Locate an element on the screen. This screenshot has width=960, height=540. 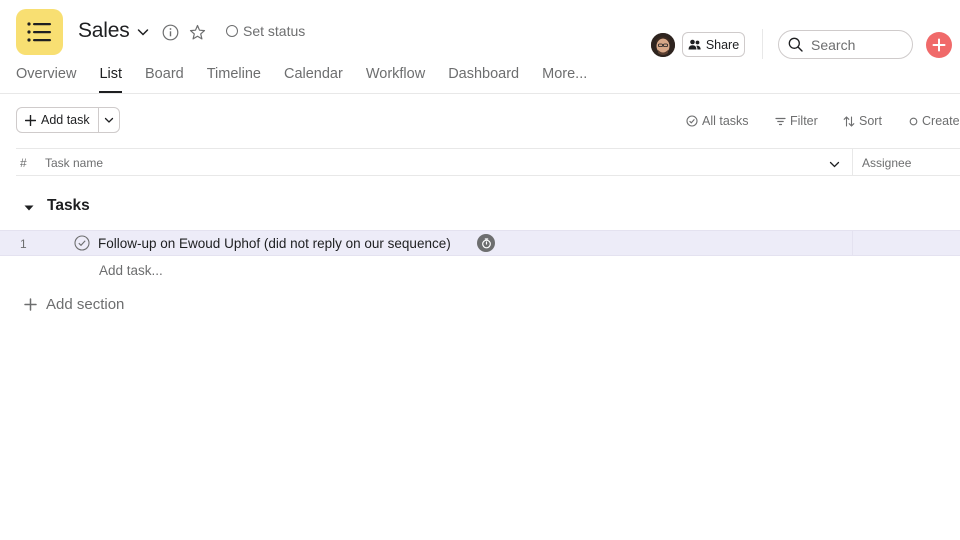
set-status-button: Set status is located at coordinates (265, 31).